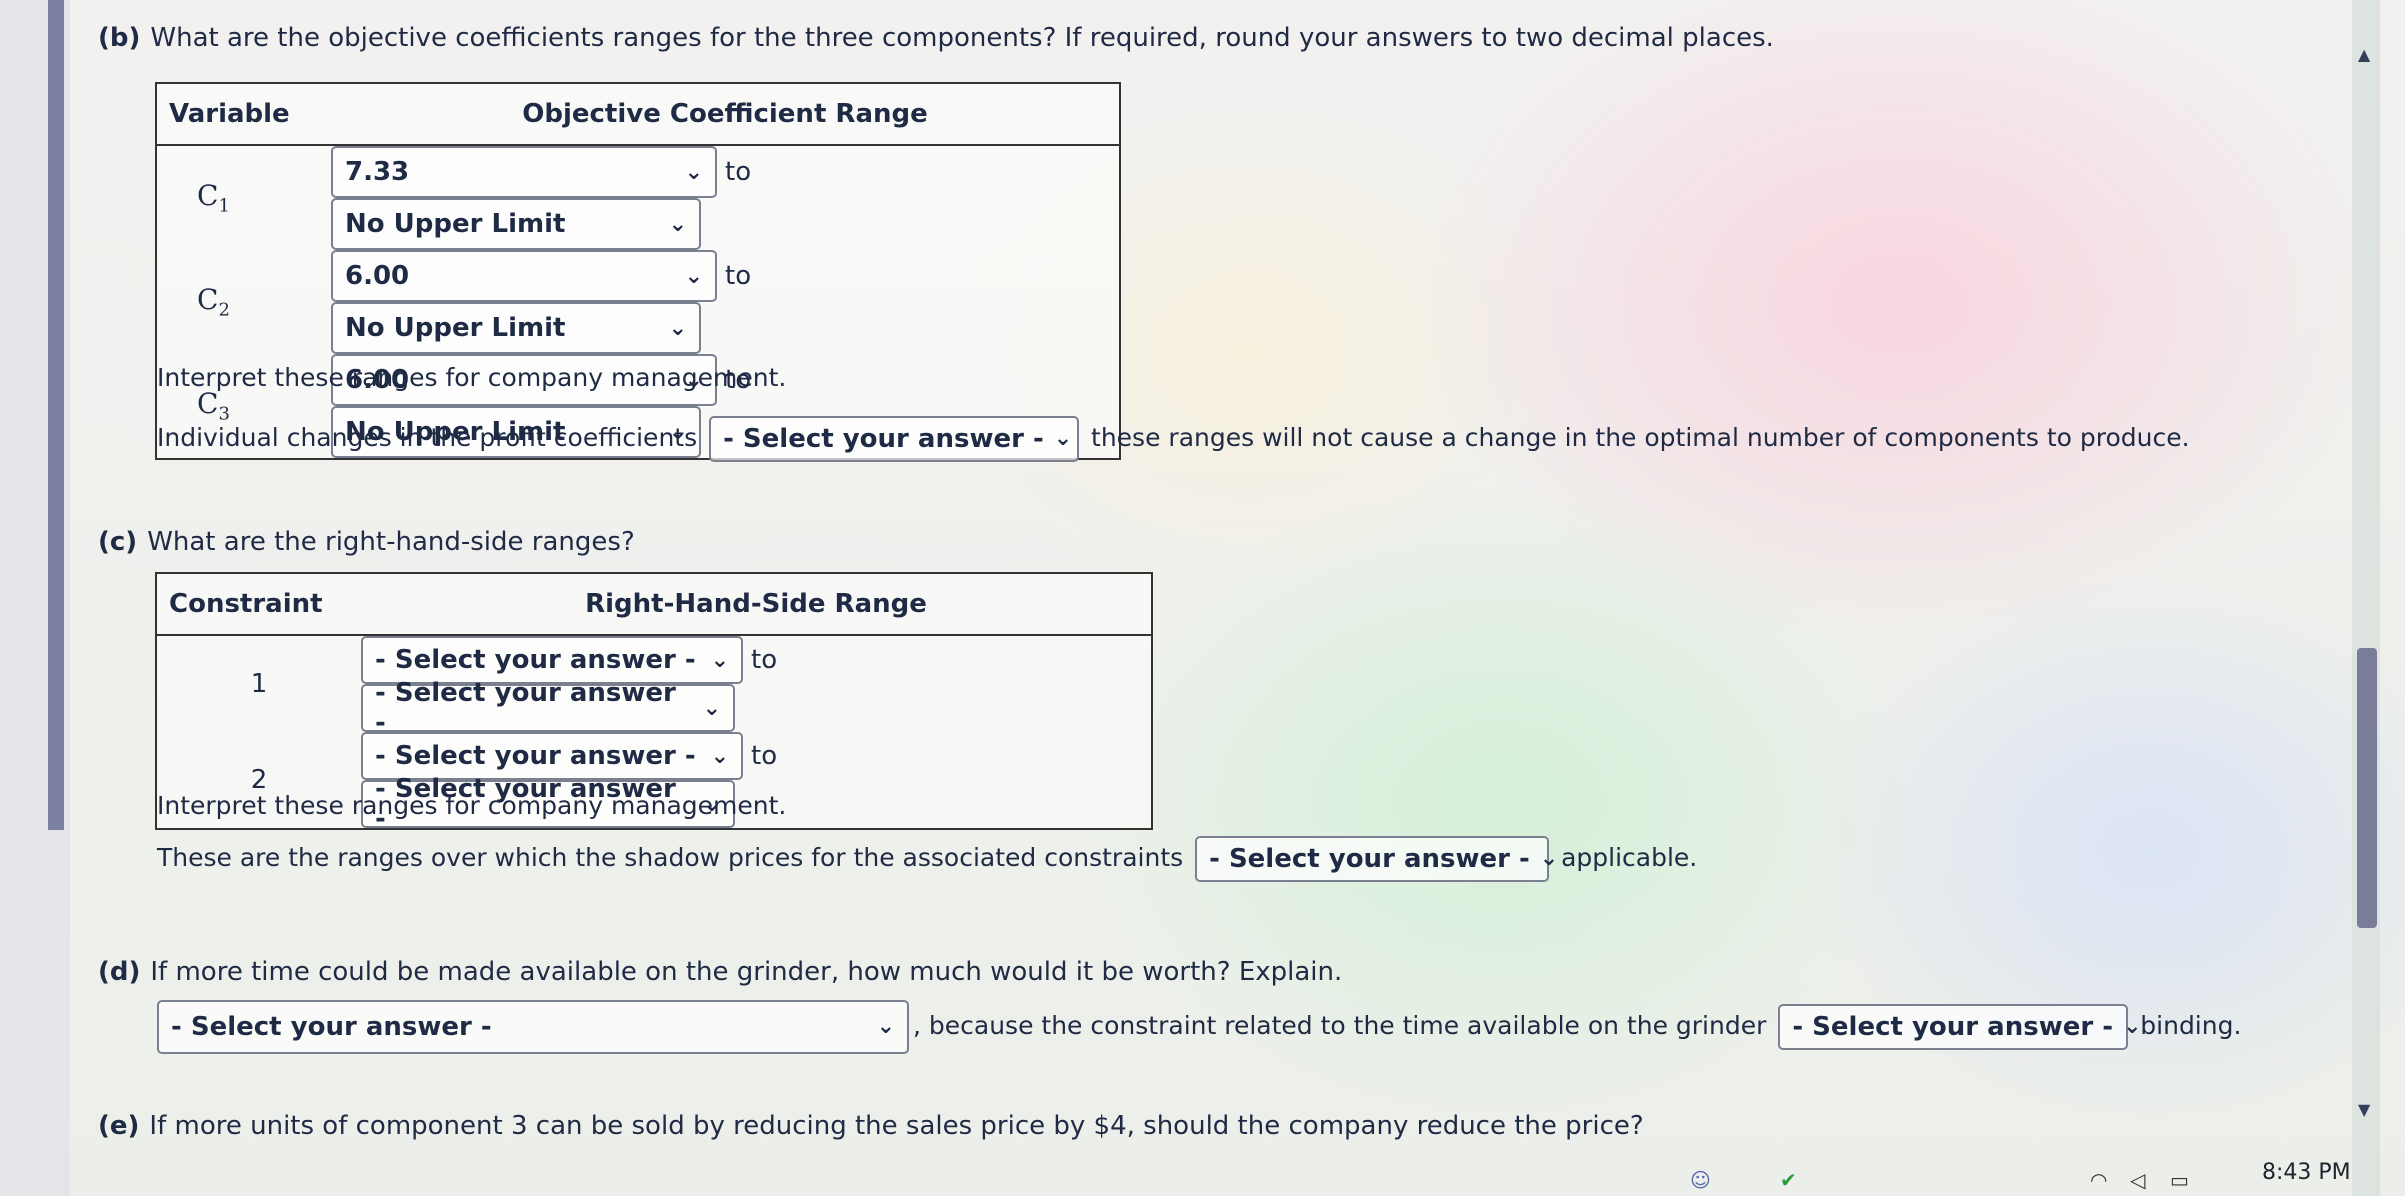  Describe the element at coordinates (725, 114) in the screenshot. I see `header-objective-range: Objective Coefficient Range` at that location.